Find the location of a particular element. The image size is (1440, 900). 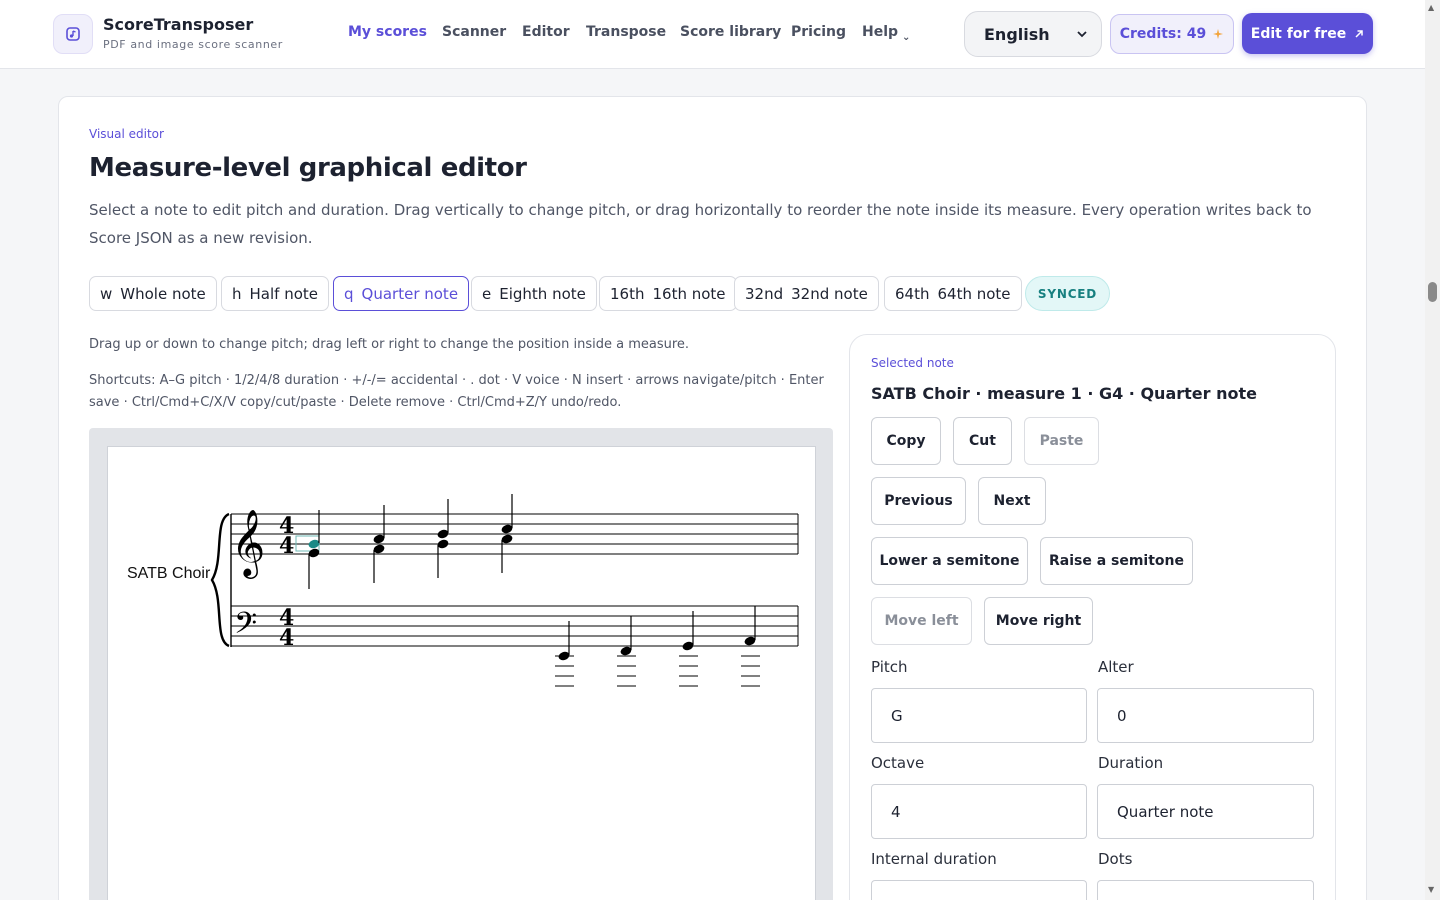

dots-label: Dots is located at coordinates (1115, 859).